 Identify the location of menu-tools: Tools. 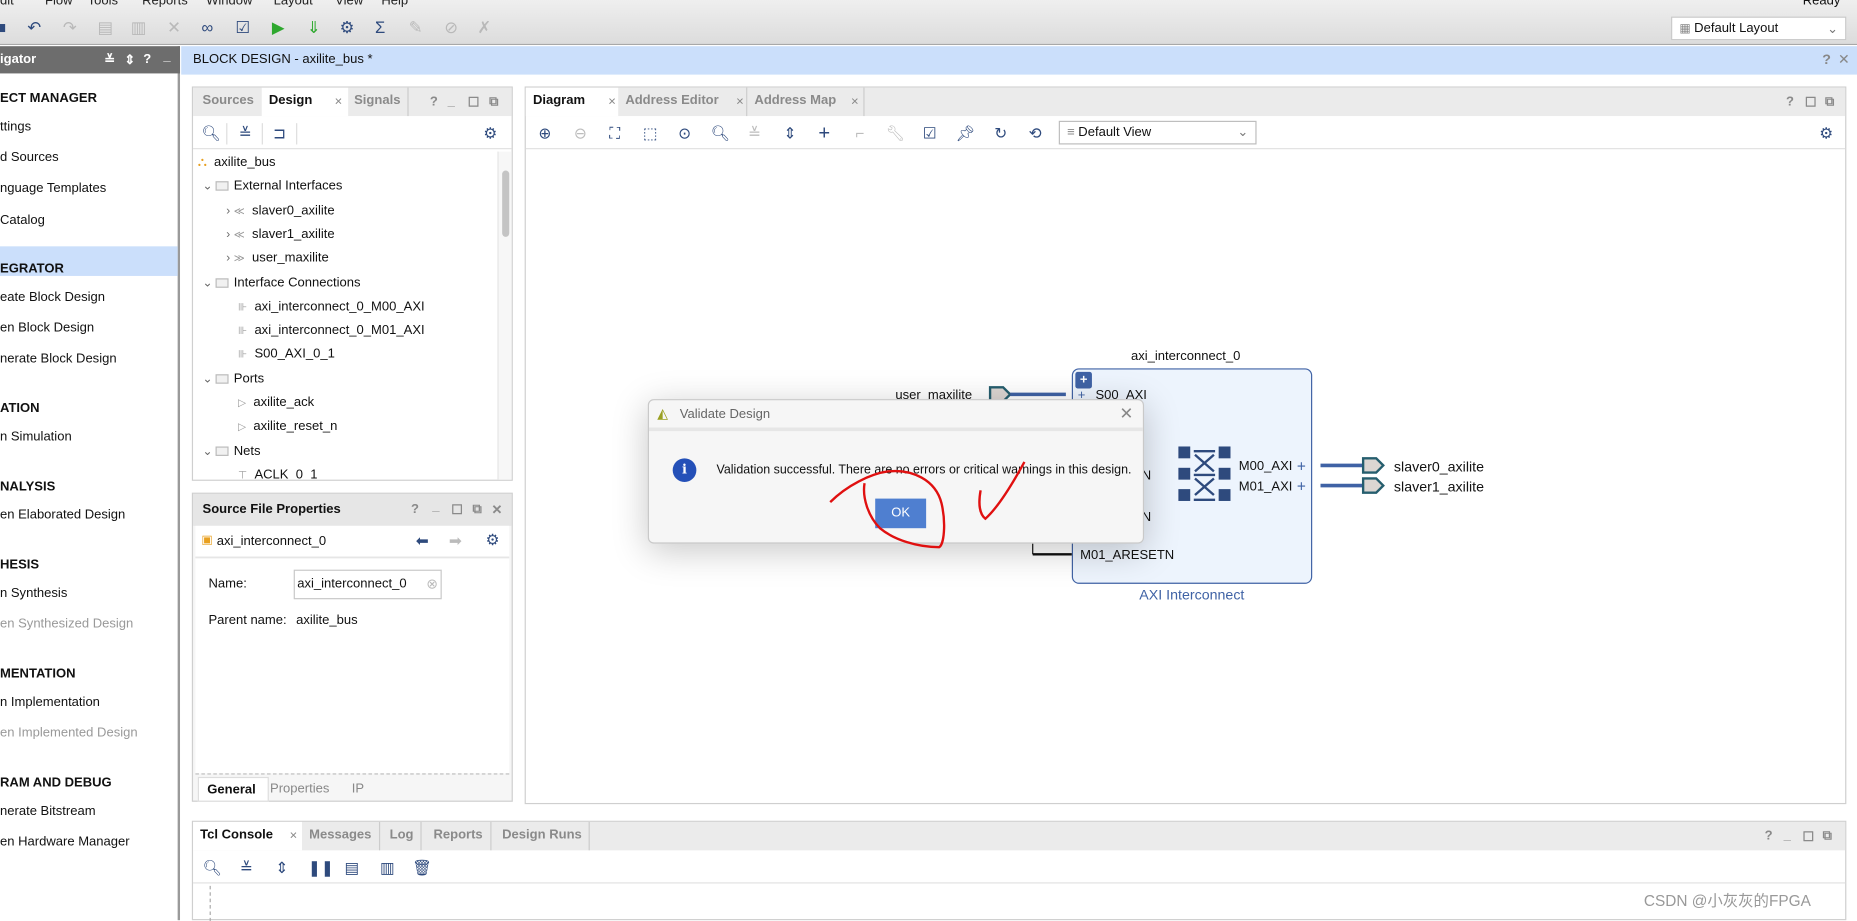
(103, 4).